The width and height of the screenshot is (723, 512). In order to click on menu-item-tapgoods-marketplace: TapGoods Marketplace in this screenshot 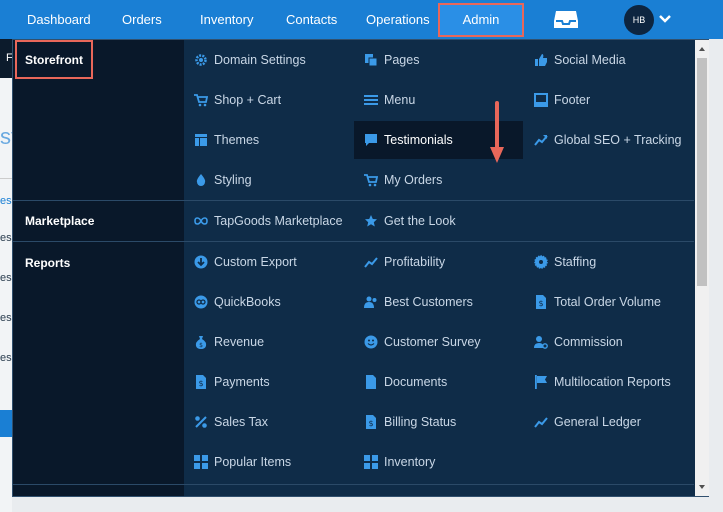, I will do `click(268, 221)`.